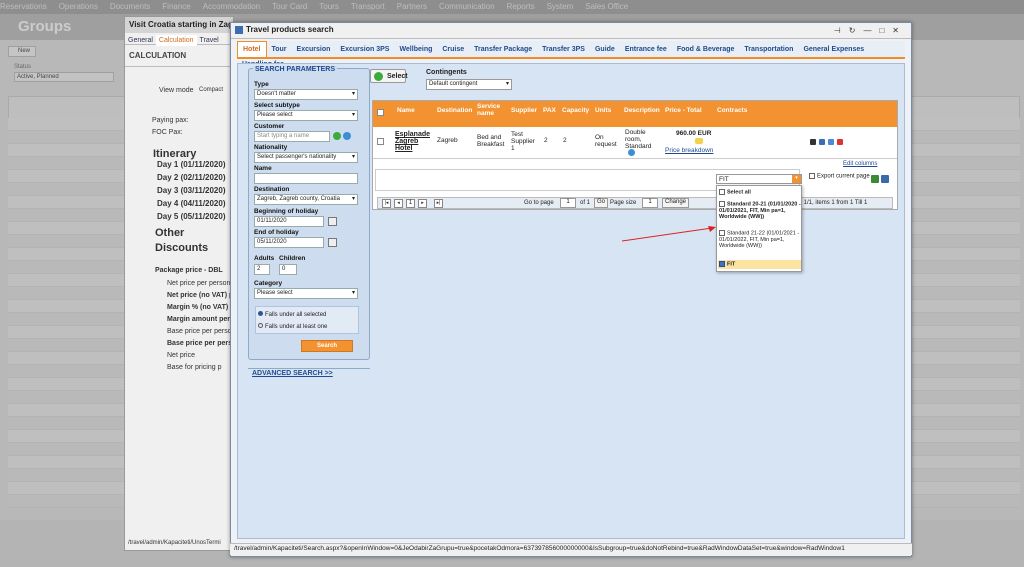 Image resolution: width=1024 pixels, height=567 pixels. Describe the element at coordinates (524, 110) in the screenshot. I see `col-header: Supplier` at that location.